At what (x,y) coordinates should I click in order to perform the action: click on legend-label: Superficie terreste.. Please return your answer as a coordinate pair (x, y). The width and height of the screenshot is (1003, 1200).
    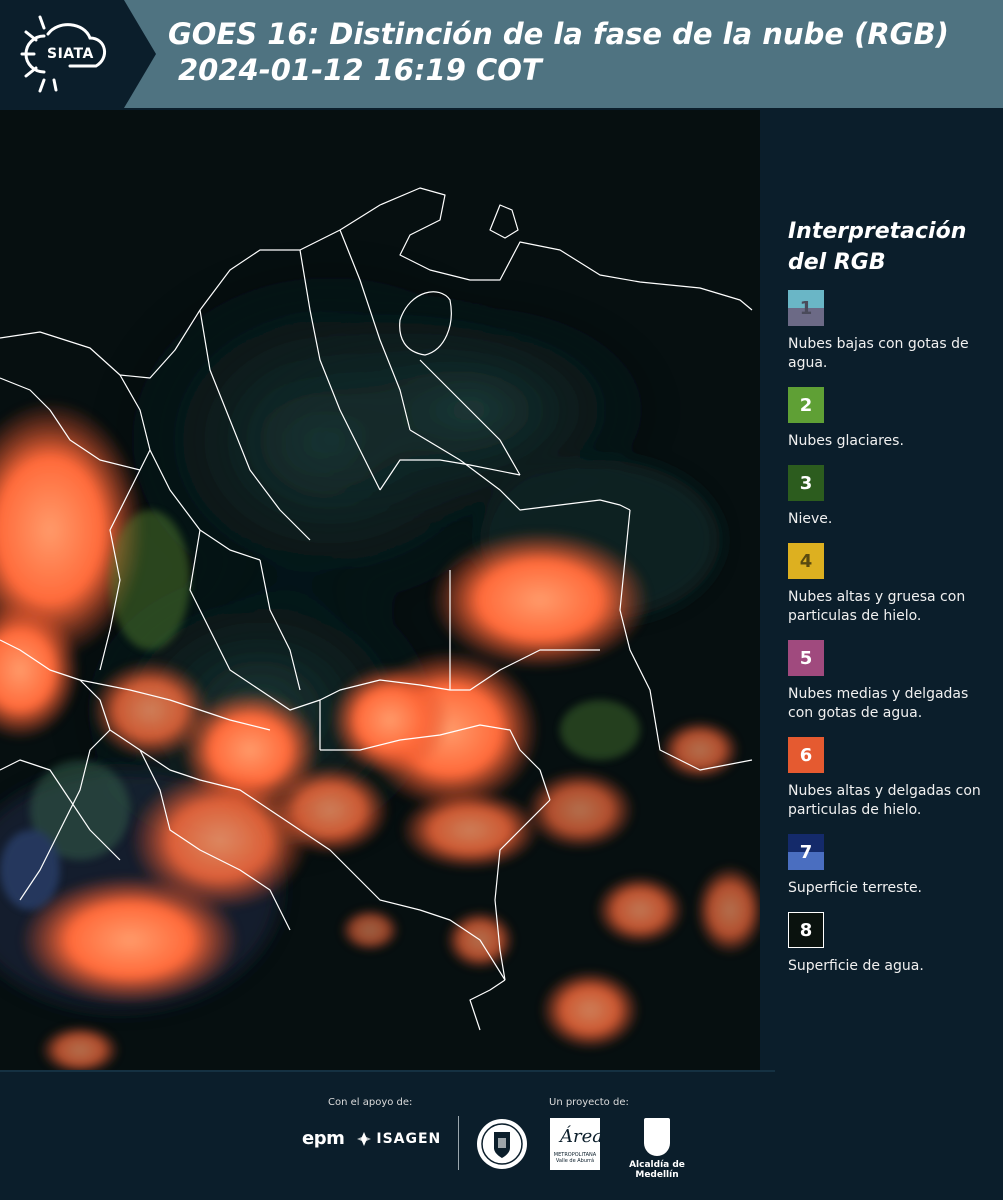
    Looking at the image, I should click on (855, 888).